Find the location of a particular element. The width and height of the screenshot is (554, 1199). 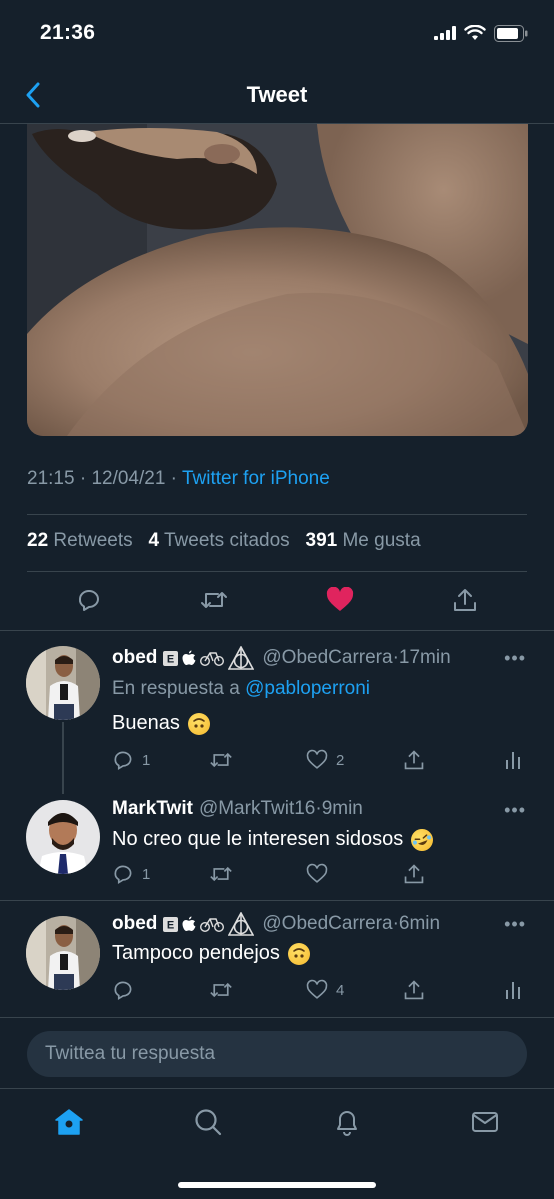

status-icons is located at coordinates (481, 33).